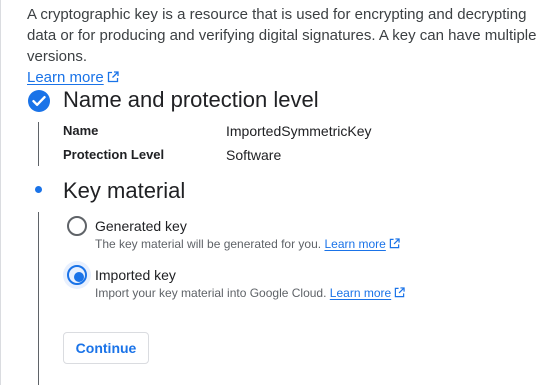 Image resolution: width=547 pixels, height=385 pixels. Describe the element at coordinates (135, 275) in the screenshot. I see `imported-key-label: Imported key` at that location.